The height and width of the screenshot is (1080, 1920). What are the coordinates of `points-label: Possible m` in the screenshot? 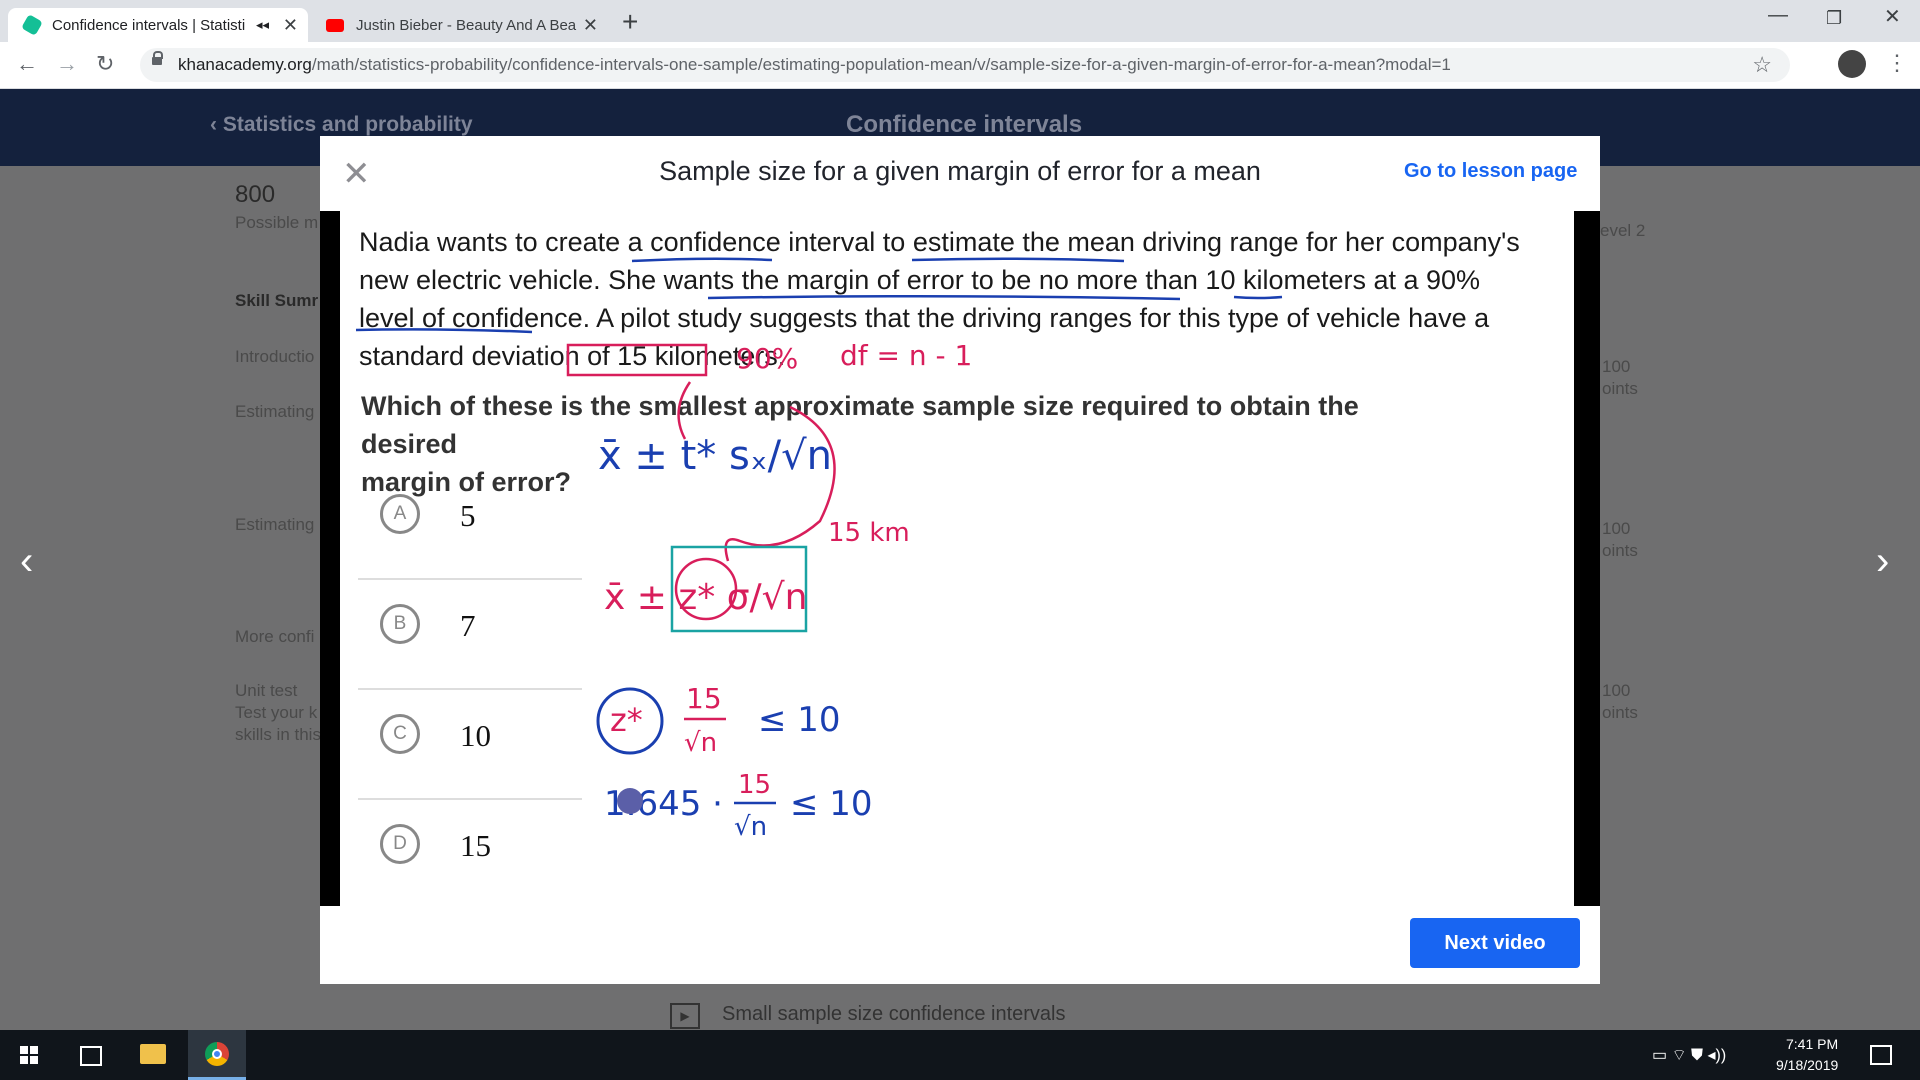 It's located at (277, 222).